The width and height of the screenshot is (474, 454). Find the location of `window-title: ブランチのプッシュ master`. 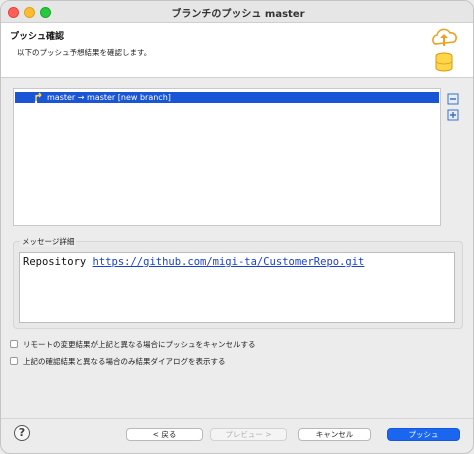

window-title: ブランチのプッシュ master is located at coordinates (238, 14).